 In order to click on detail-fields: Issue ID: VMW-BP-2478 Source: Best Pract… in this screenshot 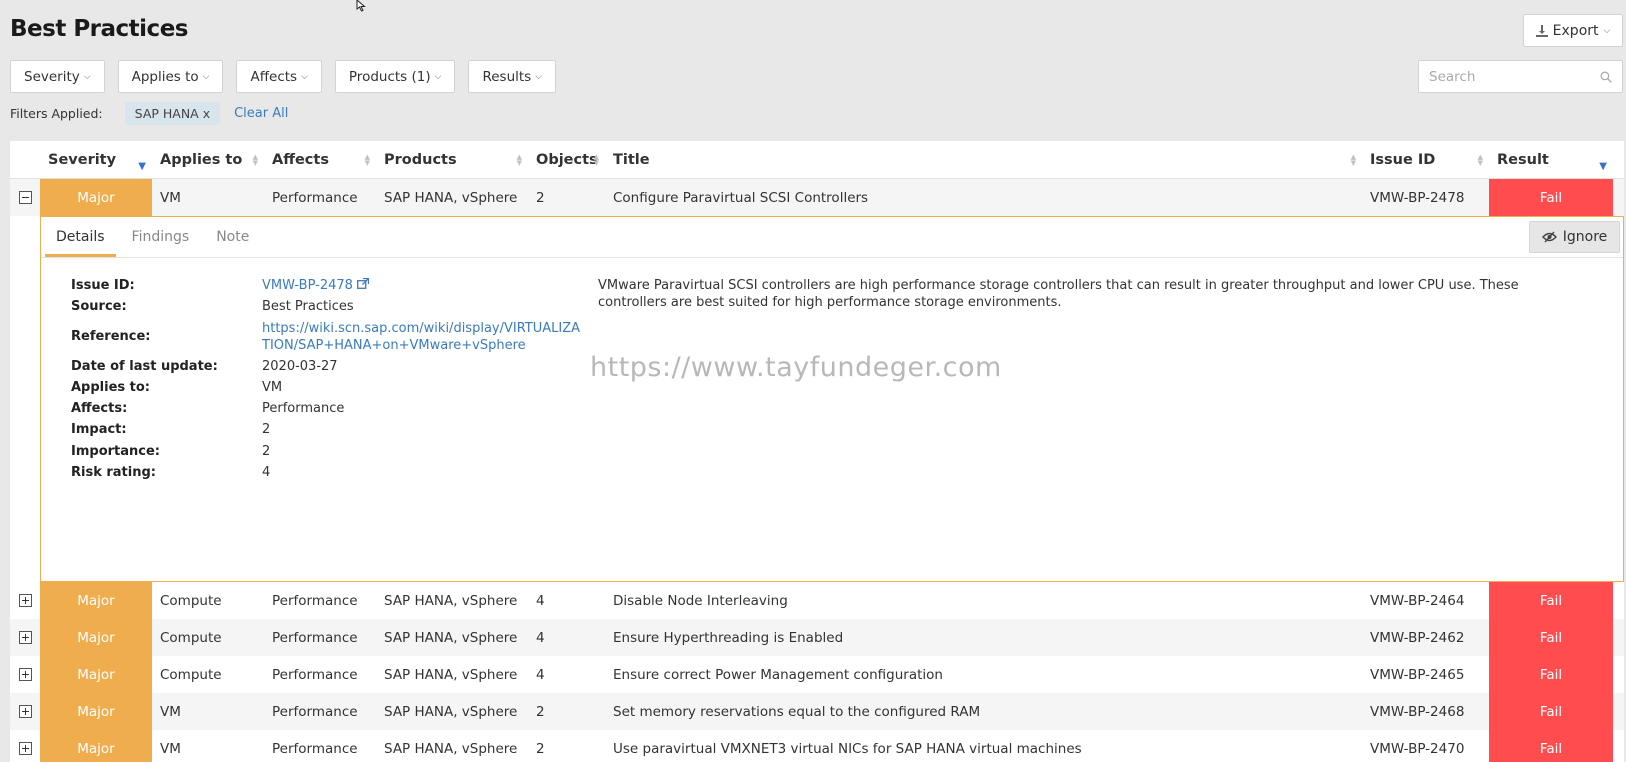, I will do `click(331, 379)`.